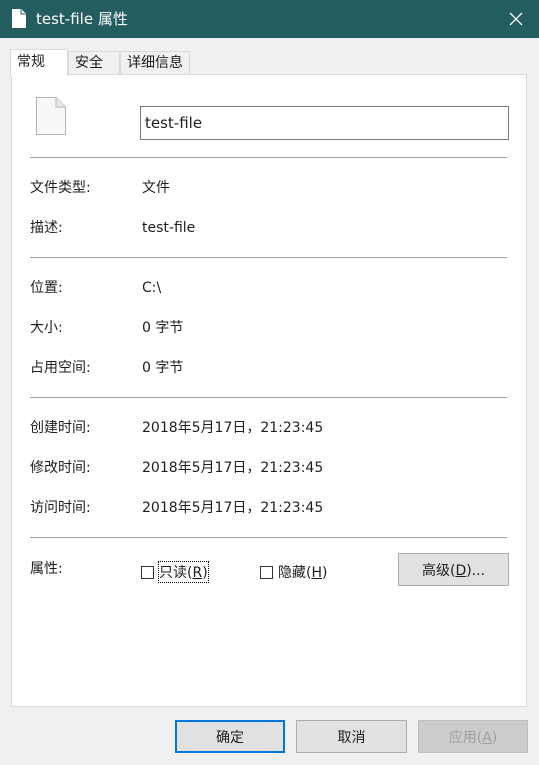  I want to click on ok-button: 确定, so click(230, 736).